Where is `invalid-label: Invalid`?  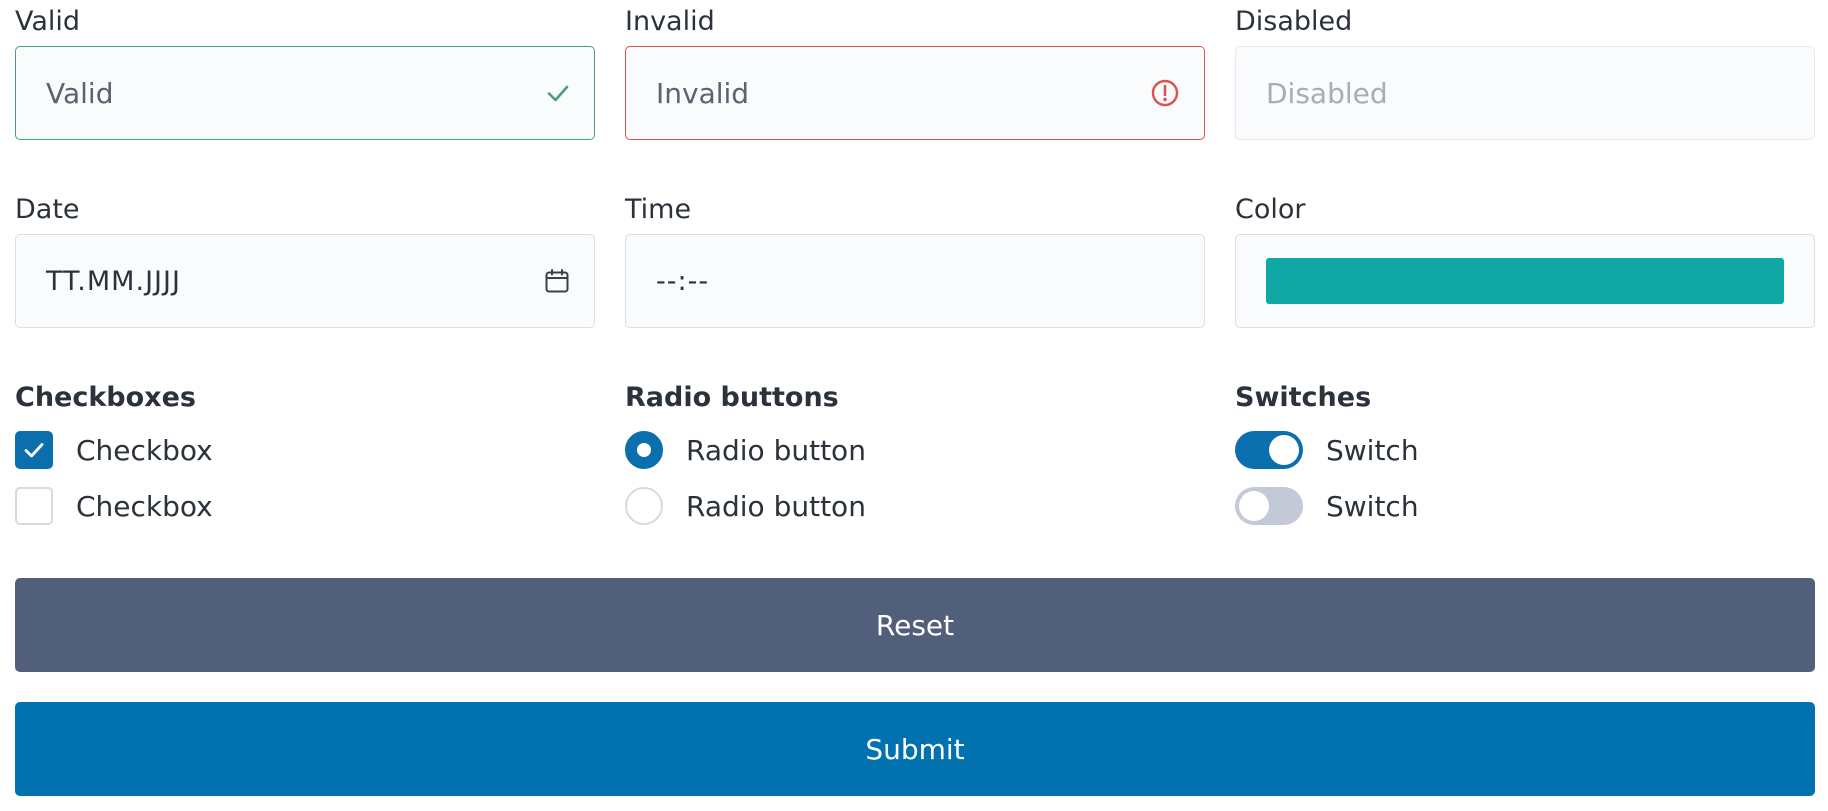
invalid-label: Invalid is located at coordinates (670, 21).